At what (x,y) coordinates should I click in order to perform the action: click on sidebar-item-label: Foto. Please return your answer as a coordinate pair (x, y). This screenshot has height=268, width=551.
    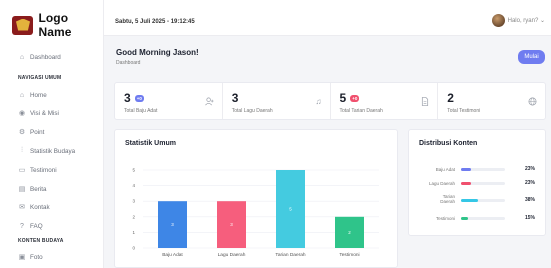
    Looking at the image, I should click on (36, 257).